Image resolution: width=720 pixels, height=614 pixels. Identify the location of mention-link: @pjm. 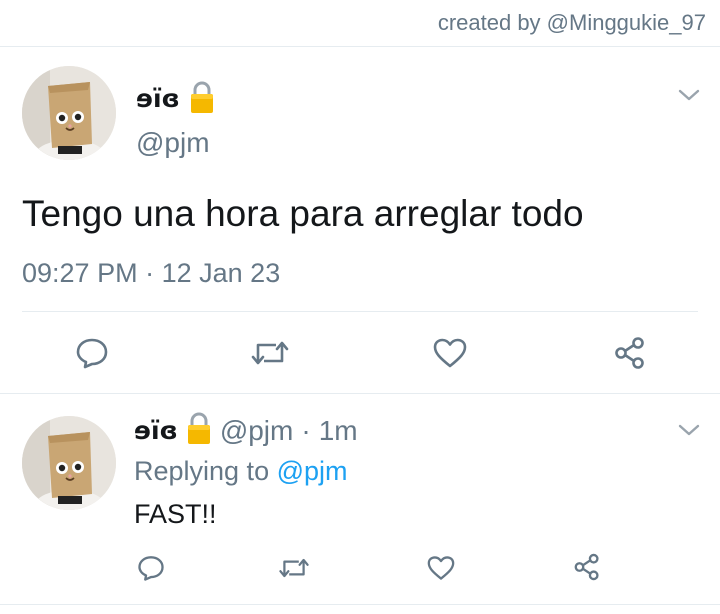
(312, 471).